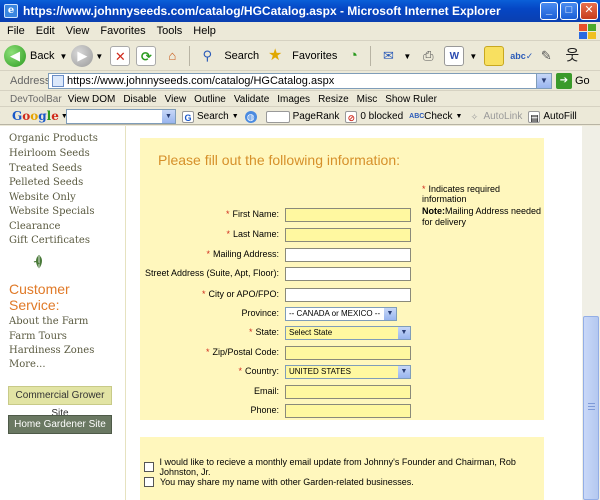 Image resolution: width=600 pixels, height=500 pixels. What do you see at coordinates (251, 99) in the screenshot?
I see `dev-validate: Validate` at bounding box center [251, 99].